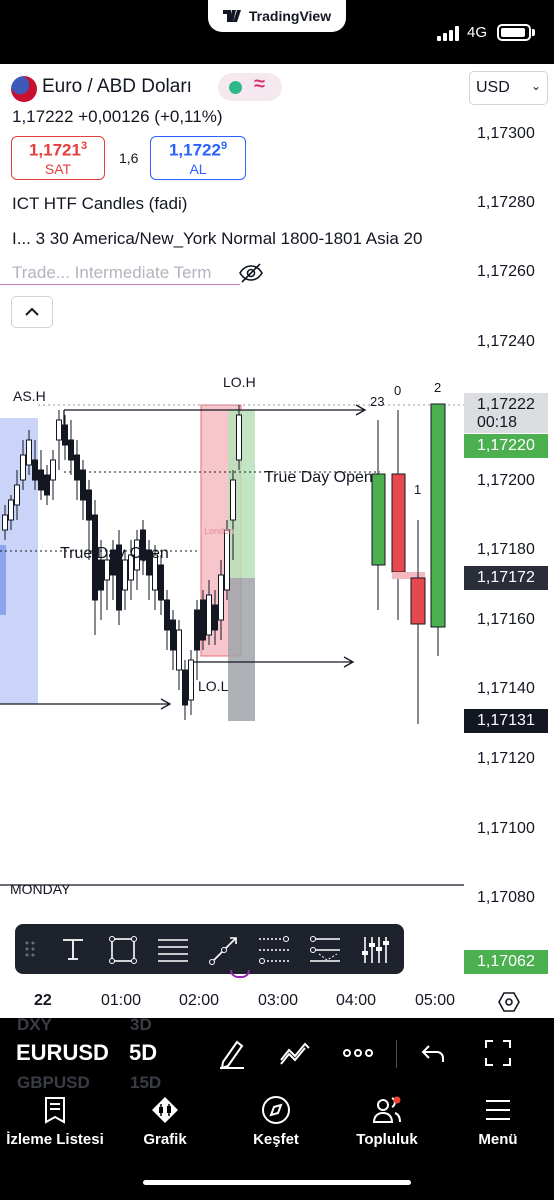 Image resolution: width=554 pixels, height=1200 pixels. Describe the element at coordinates (506, 619) in the screenshot. I see `axis-label: 1,17160` at that location.